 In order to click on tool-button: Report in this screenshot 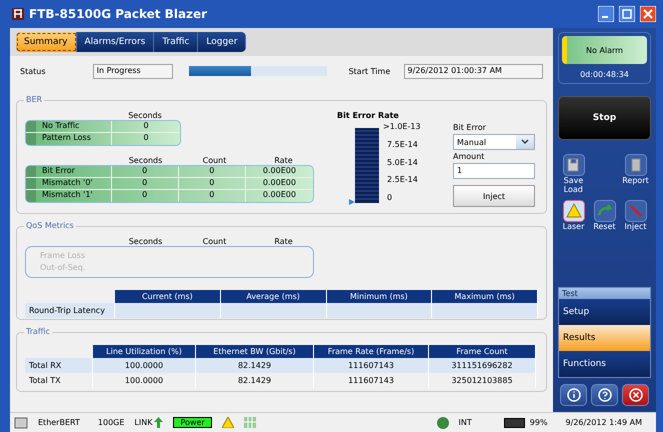, I will do `click(635, 174)`.